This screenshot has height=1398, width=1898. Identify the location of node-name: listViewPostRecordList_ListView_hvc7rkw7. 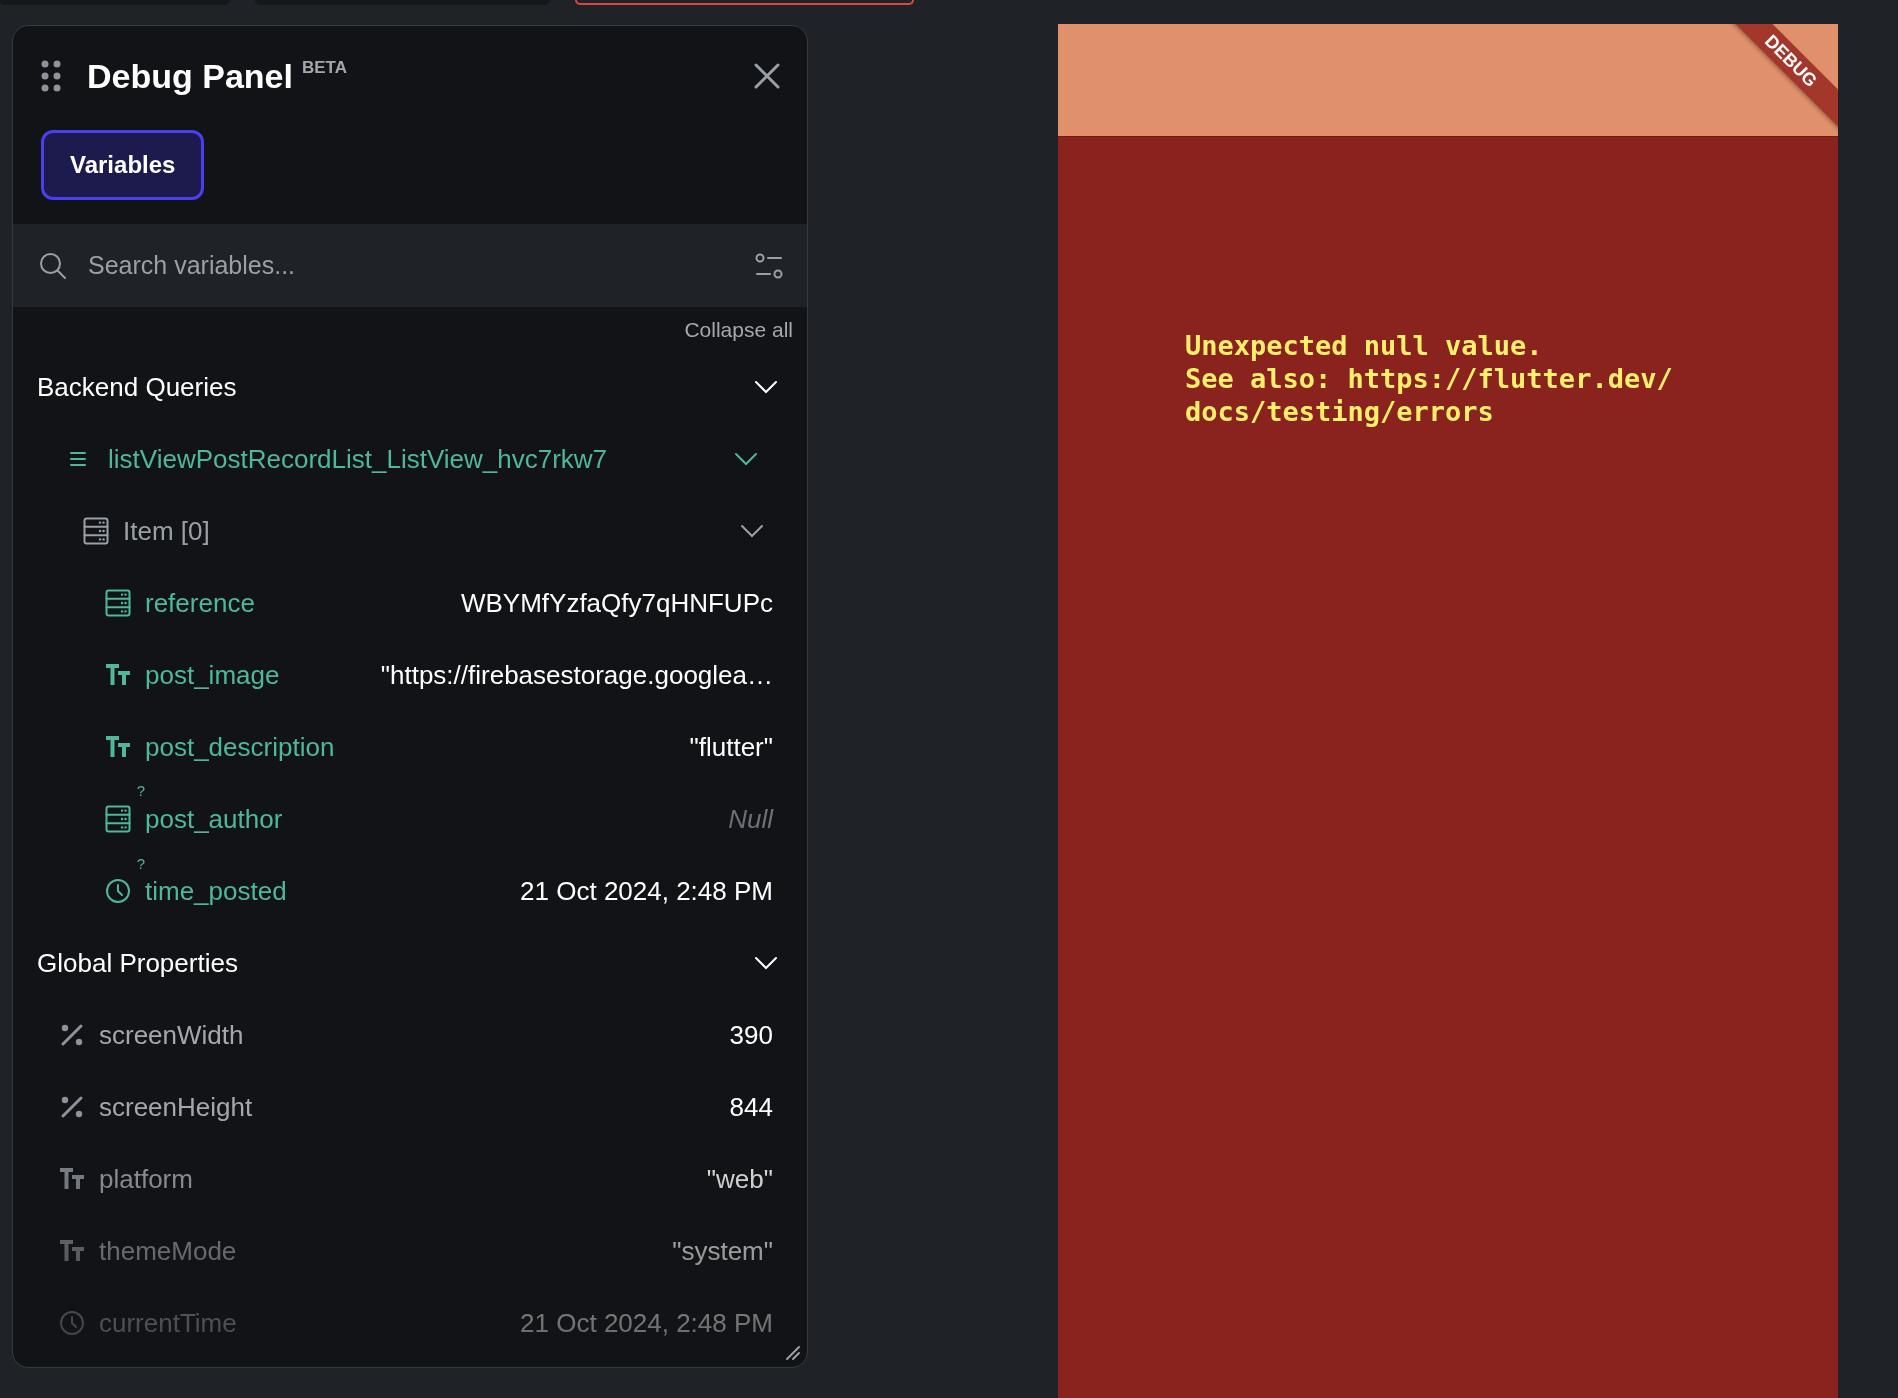
(358, 459).